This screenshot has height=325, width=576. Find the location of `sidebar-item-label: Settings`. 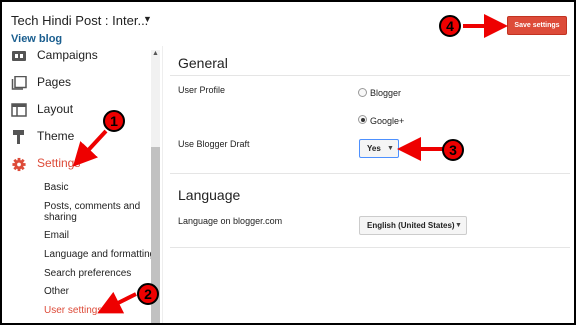

sidebar-item-label: Settings is located at coordinates (59, 163).